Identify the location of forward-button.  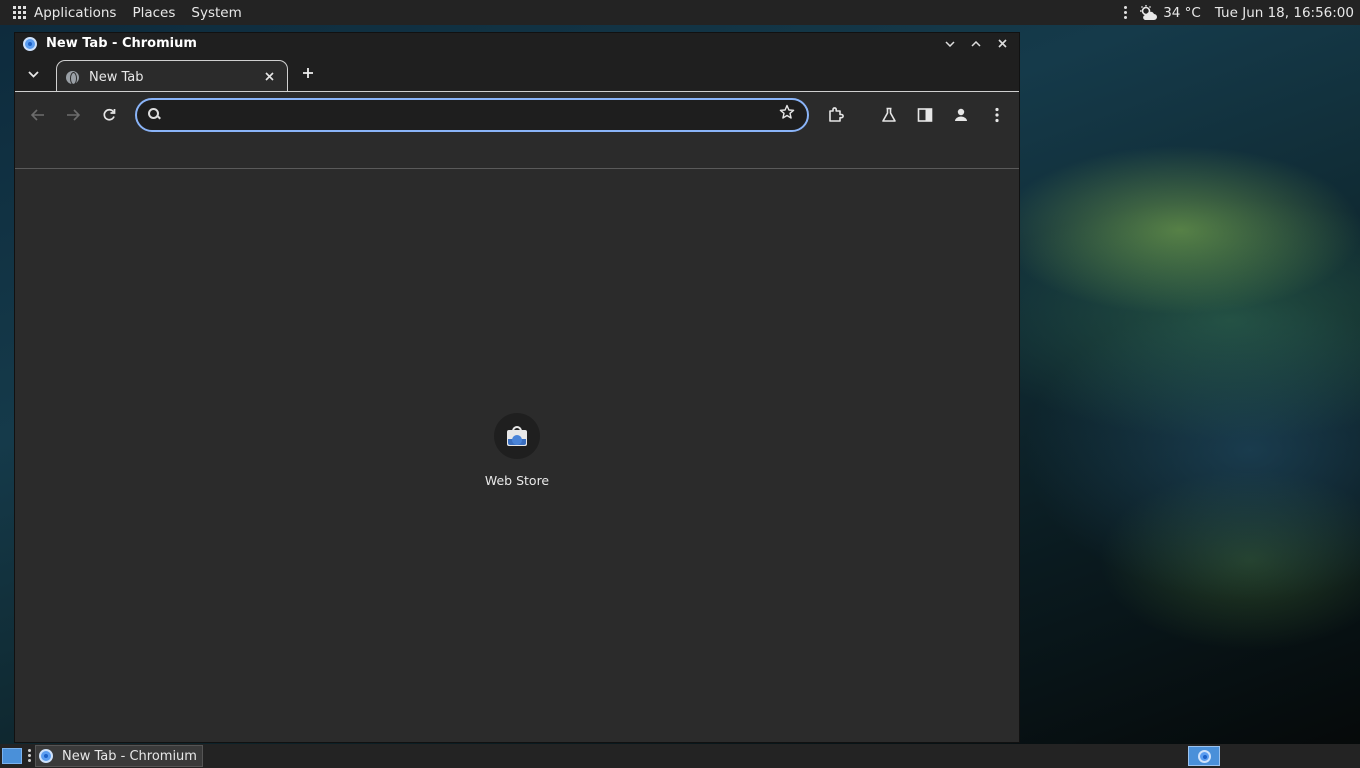
(73, 115).